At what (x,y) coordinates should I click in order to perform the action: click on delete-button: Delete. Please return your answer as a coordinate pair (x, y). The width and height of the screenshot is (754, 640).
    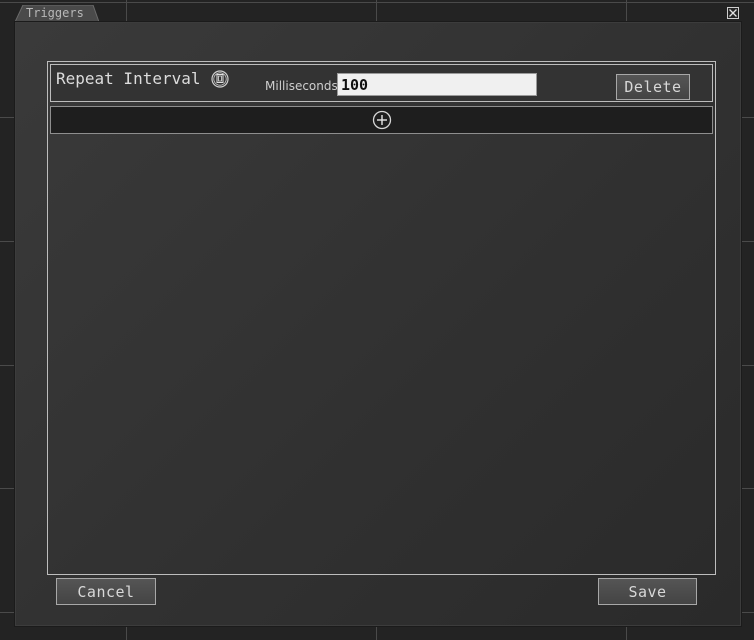
    Looking at the image, I should click on (653, 87).